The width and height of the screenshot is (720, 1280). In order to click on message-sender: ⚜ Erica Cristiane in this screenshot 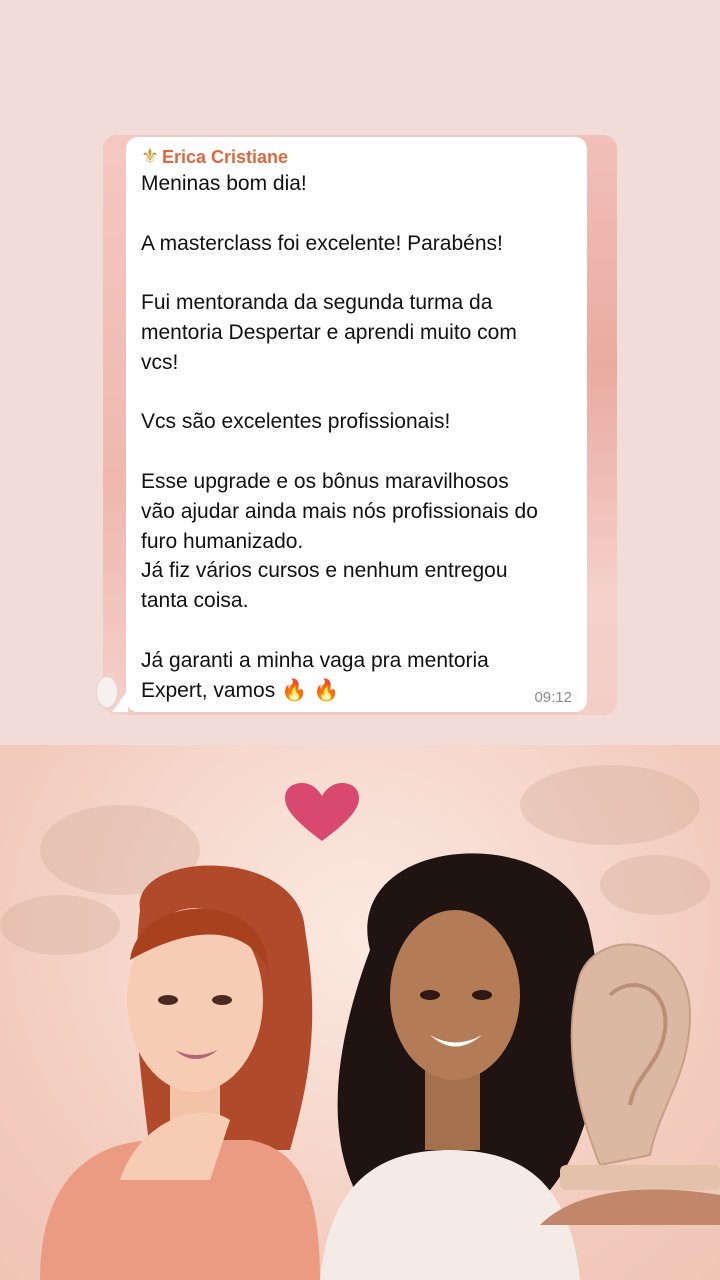, I will do `click(357, 157)`.